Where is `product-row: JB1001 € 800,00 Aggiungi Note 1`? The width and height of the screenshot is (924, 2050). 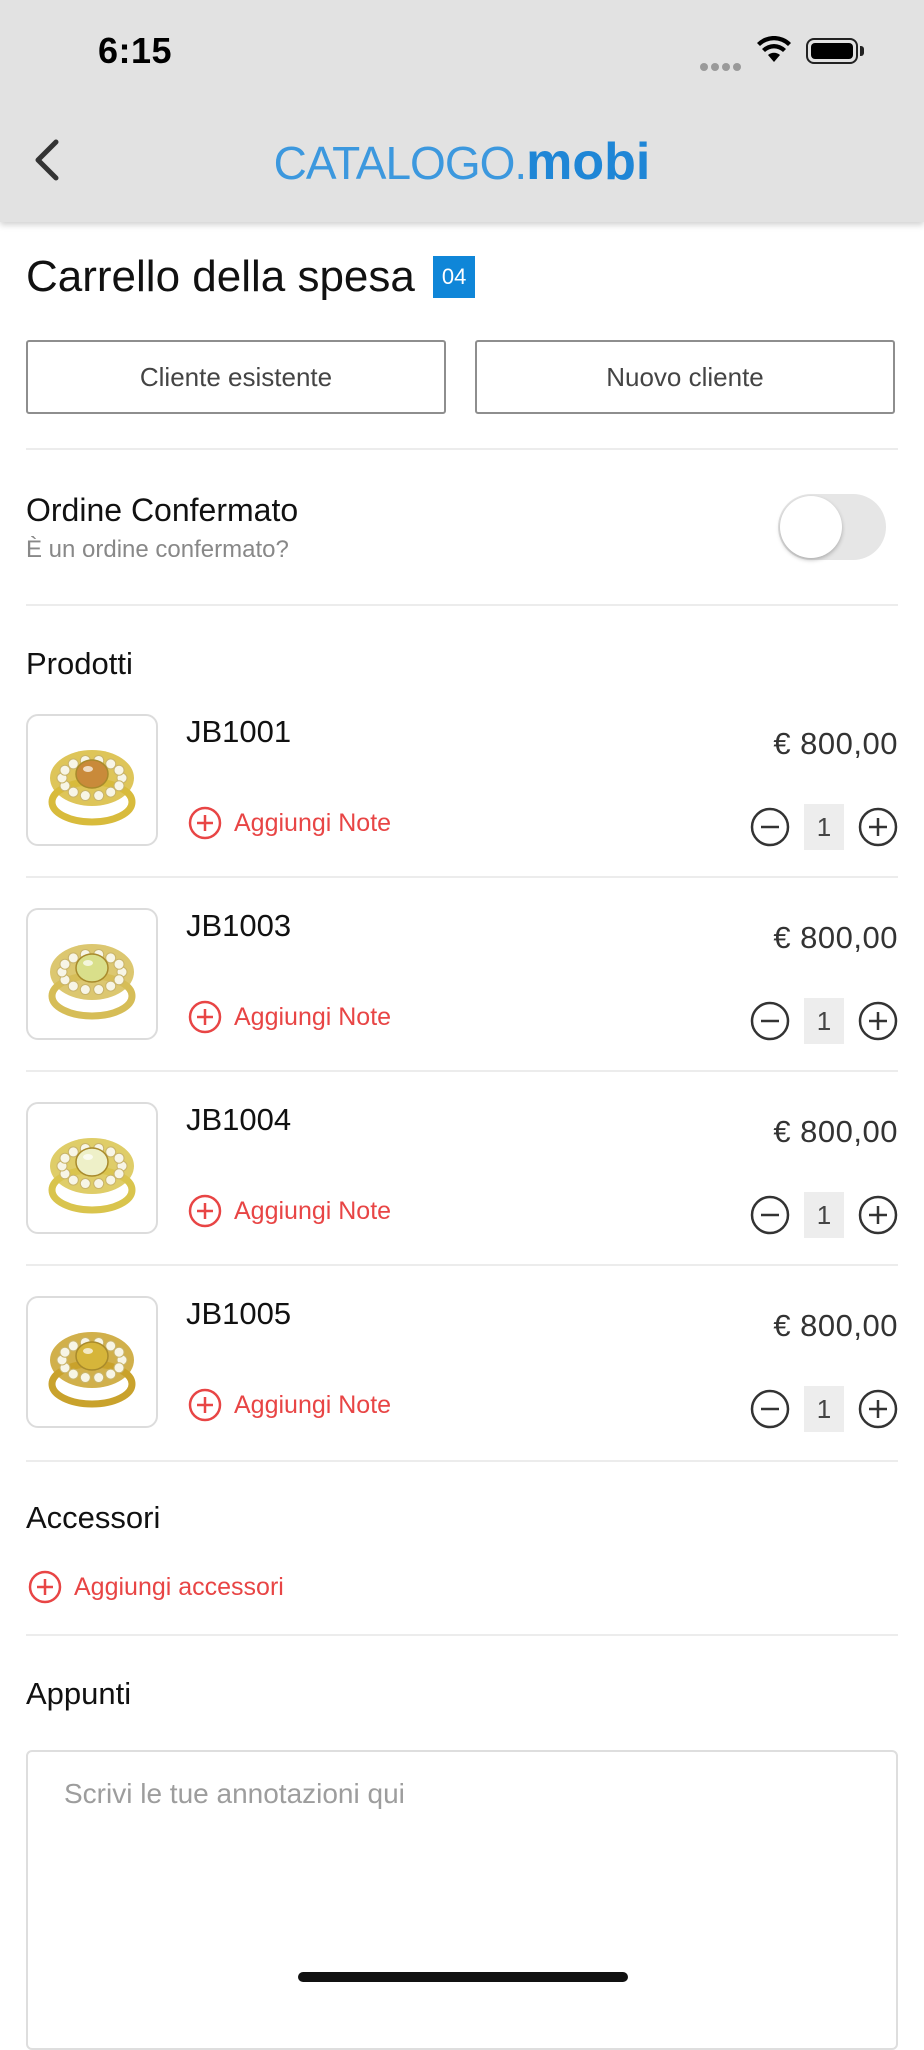 product-row: JB1001 € 800,00 Aggiungi Note 1 is located at coordinates (462, 811).